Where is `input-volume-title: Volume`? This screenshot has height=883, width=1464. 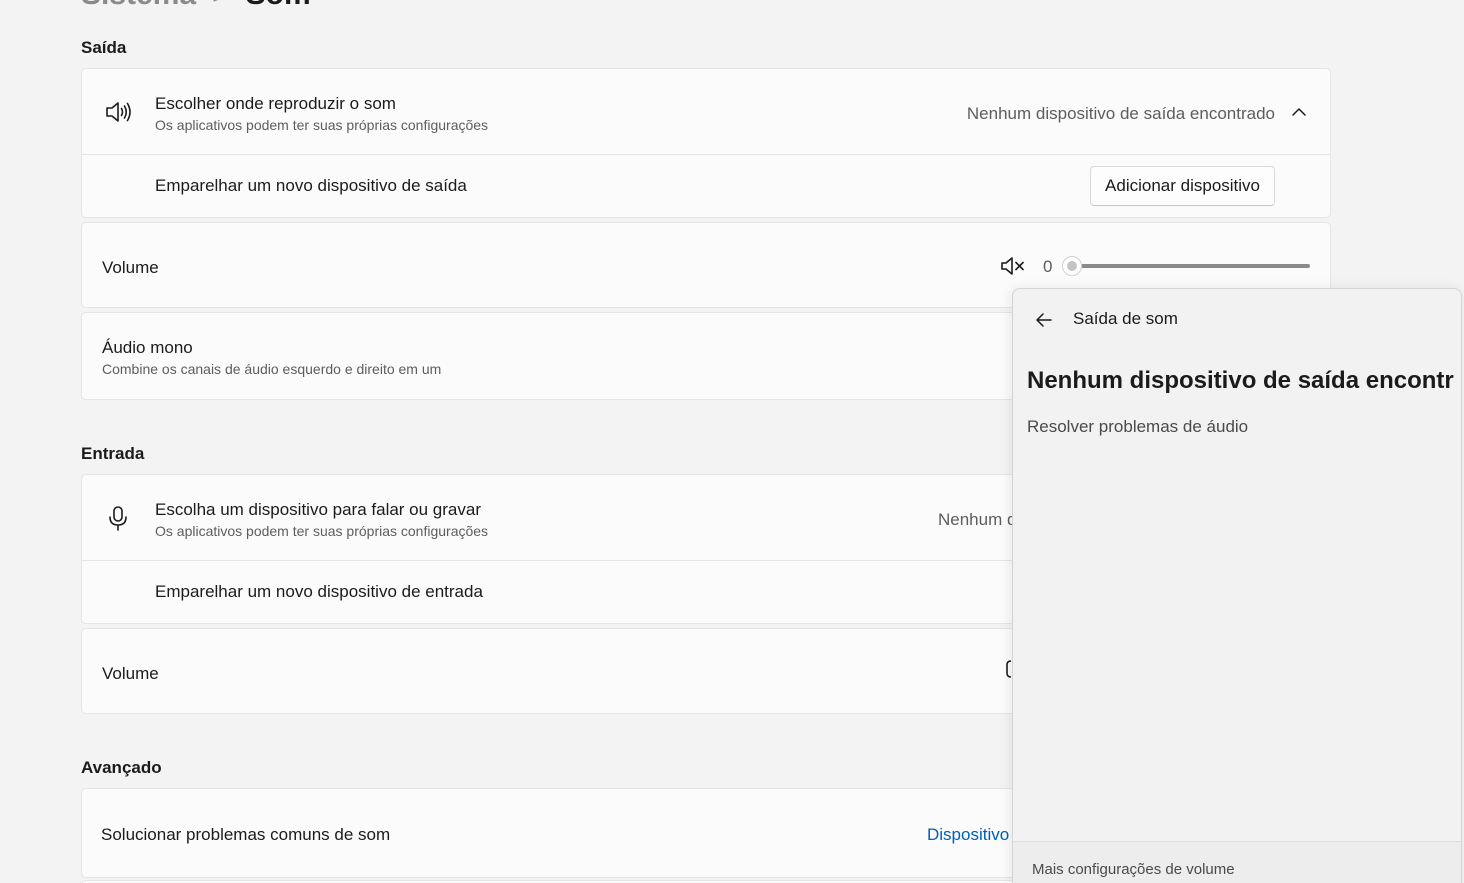
input-volume-title: Volume is located at coordinates (130, 673).